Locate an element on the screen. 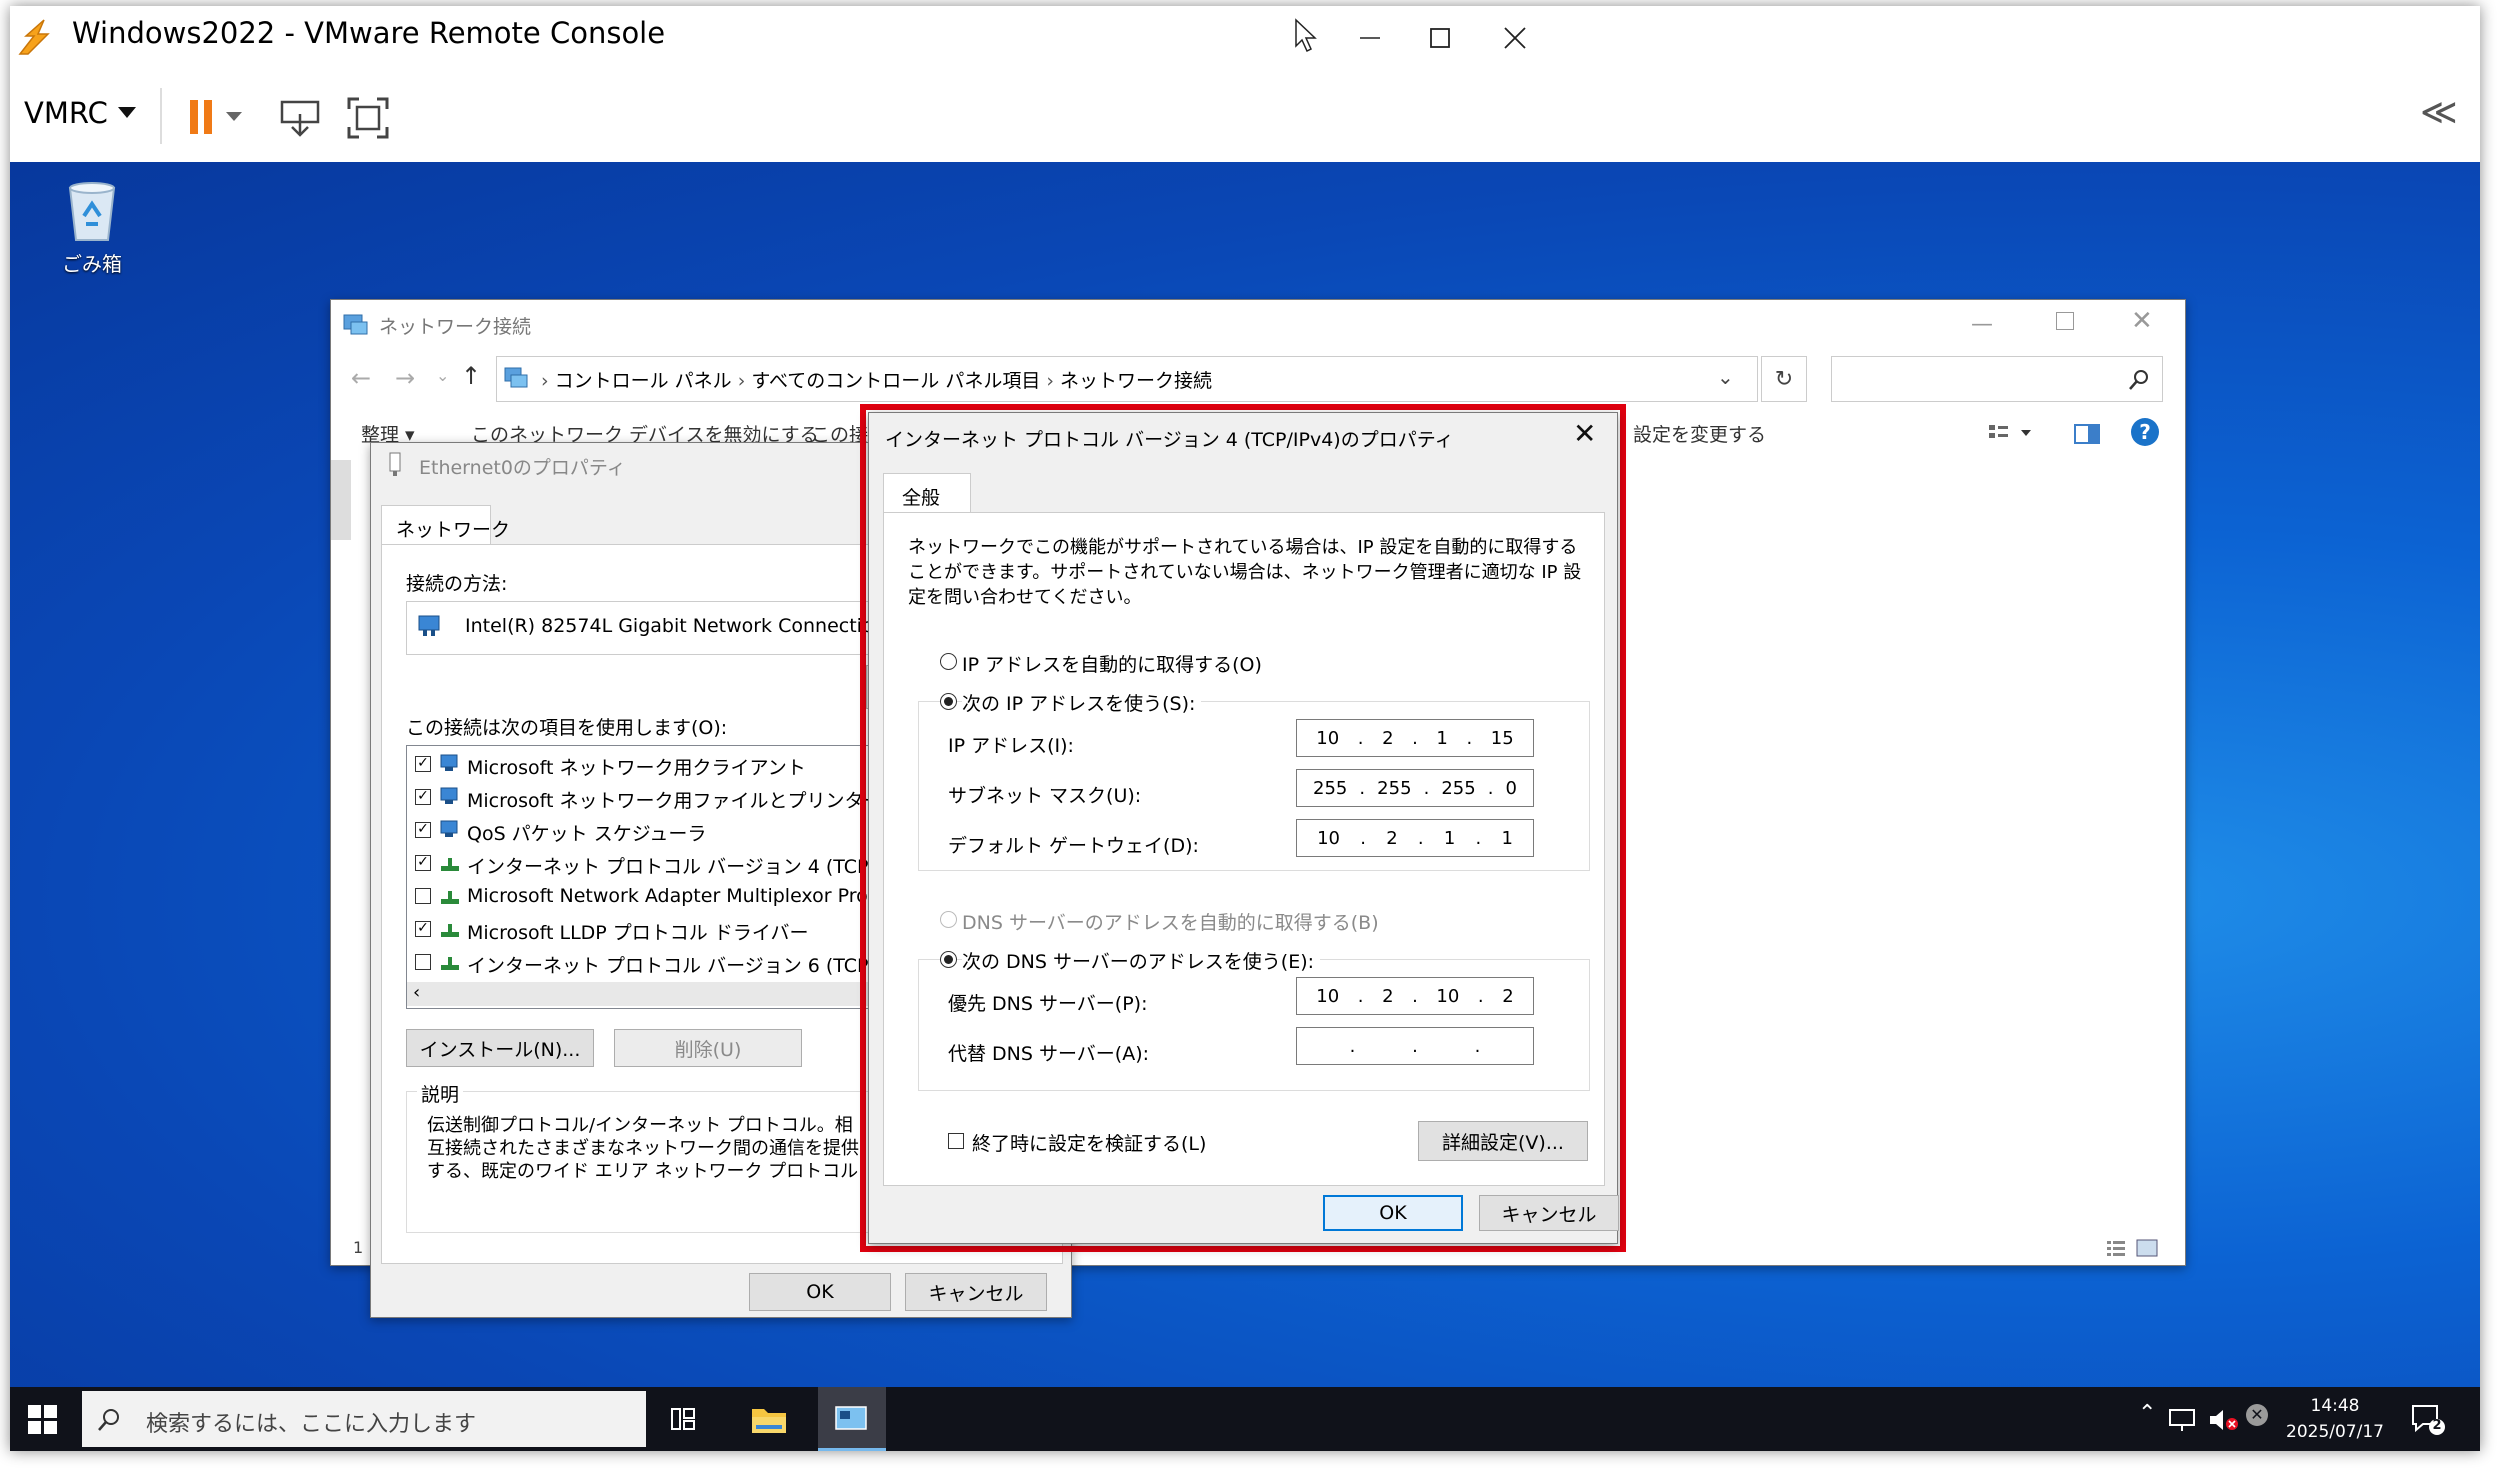  tab-network-label: ネットワーク is located at coordinates (453, 530).